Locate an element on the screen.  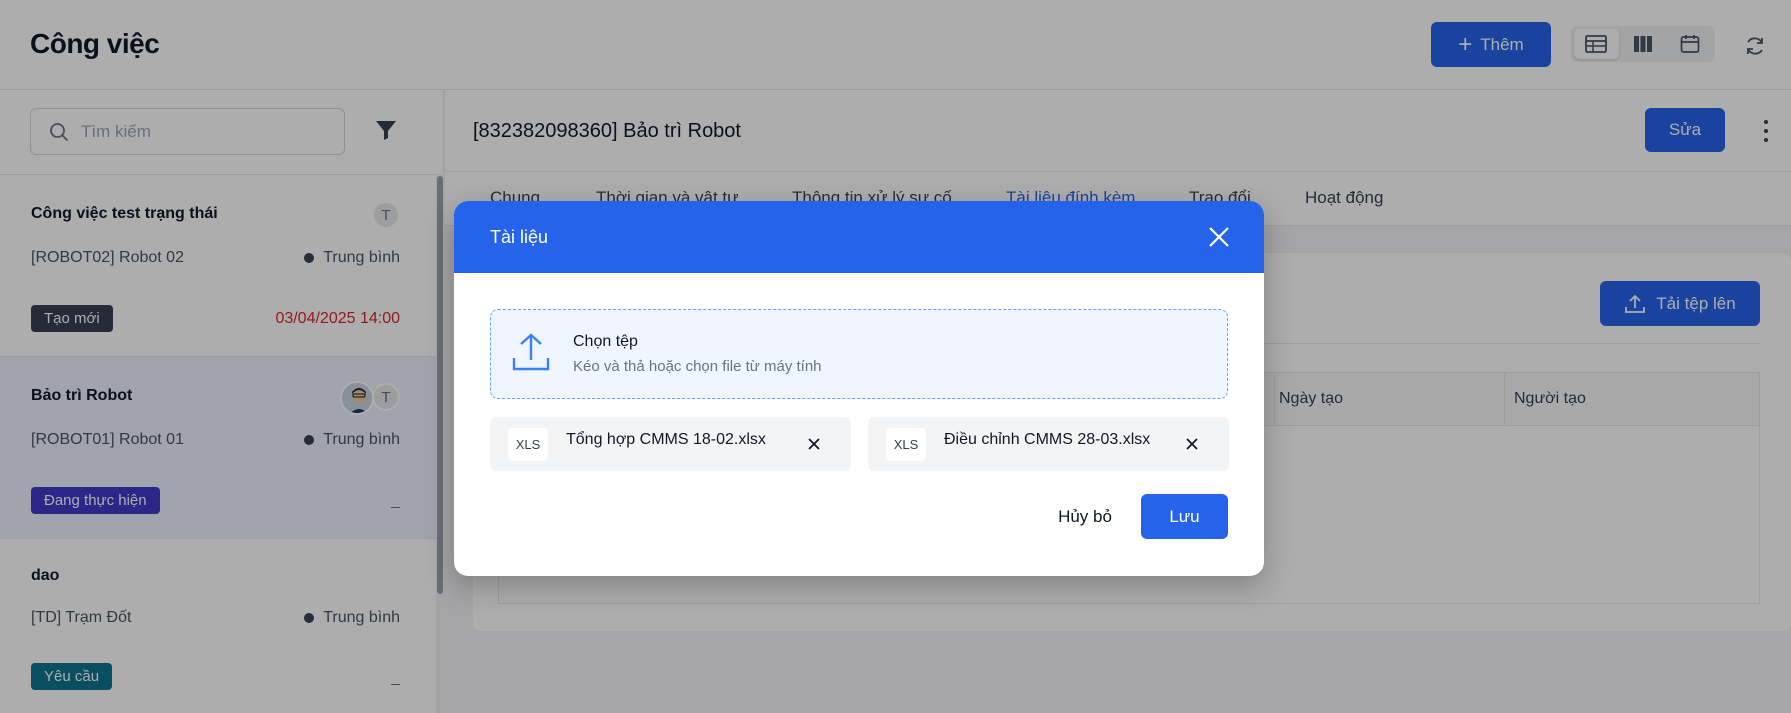
dropzone-title: Chọn tệp is located at coordinates (605, 341).